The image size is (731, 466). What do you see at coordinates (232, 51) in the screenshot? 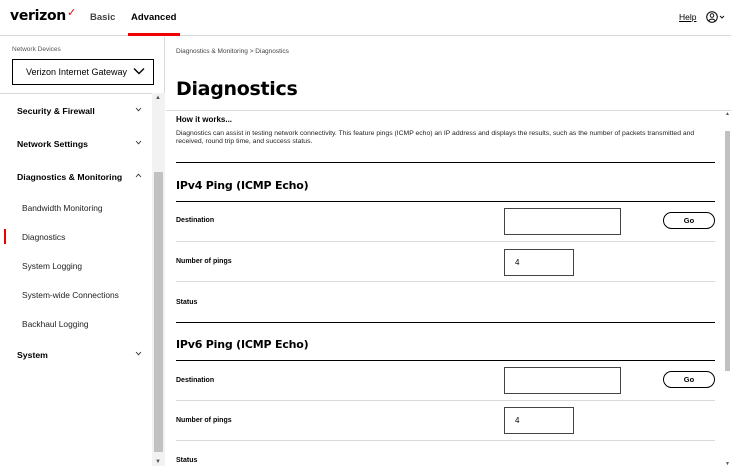
I see `breadcrumb: Diagnostics & Monitoring > Diagnostics` at bounding box center [232, 51].